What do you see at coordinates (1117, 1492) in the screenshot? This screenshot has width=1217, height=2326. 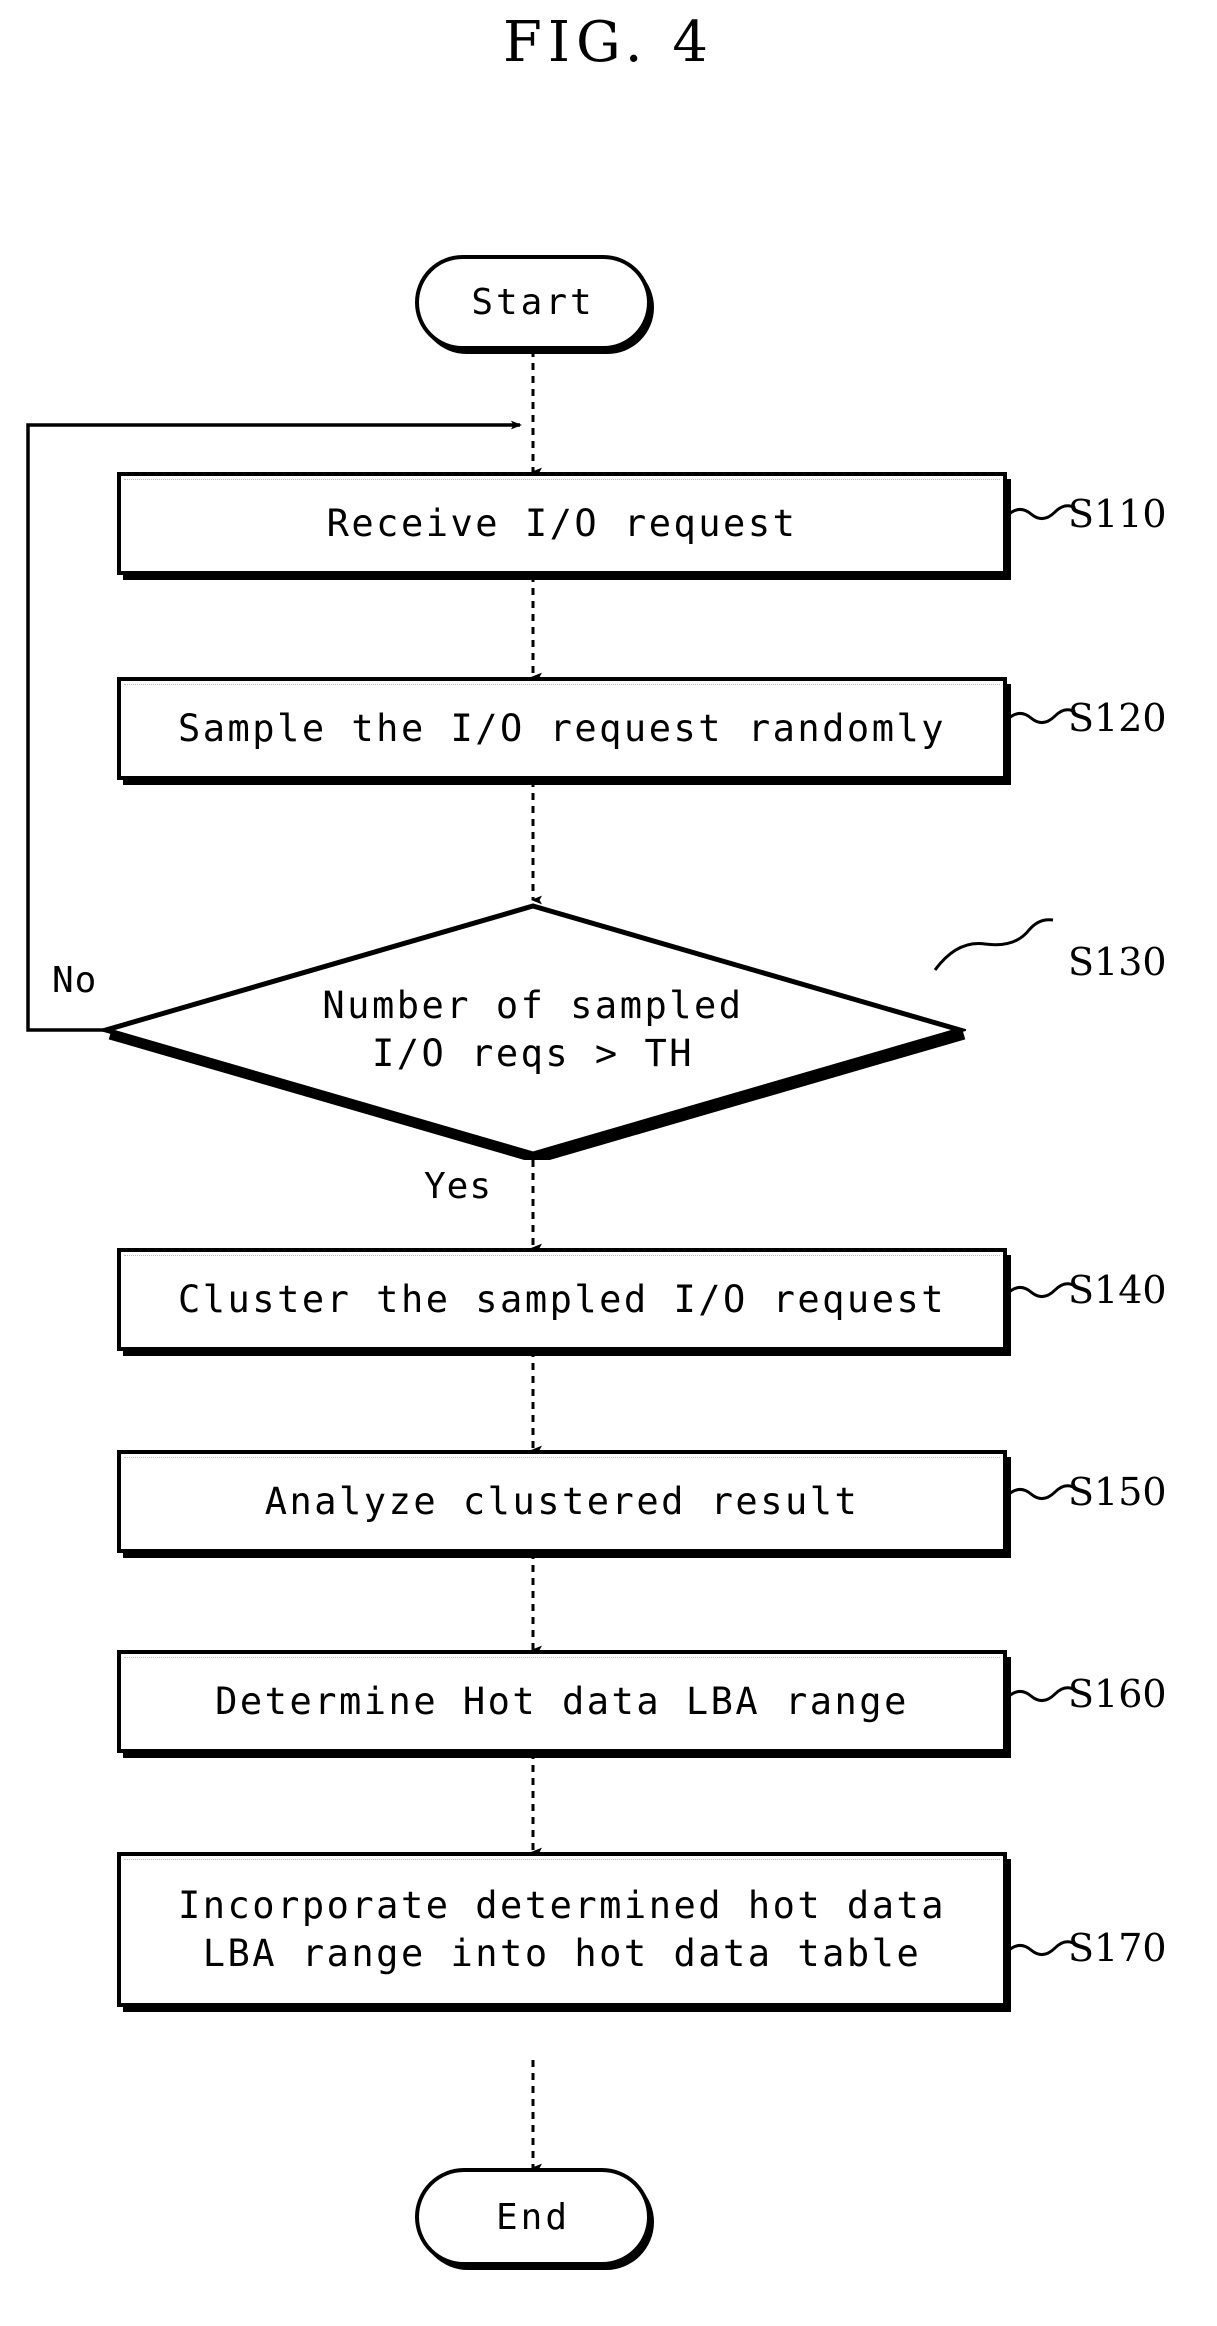 I see `step-ref-s150: S150` at bounding box center [1117, 1492].